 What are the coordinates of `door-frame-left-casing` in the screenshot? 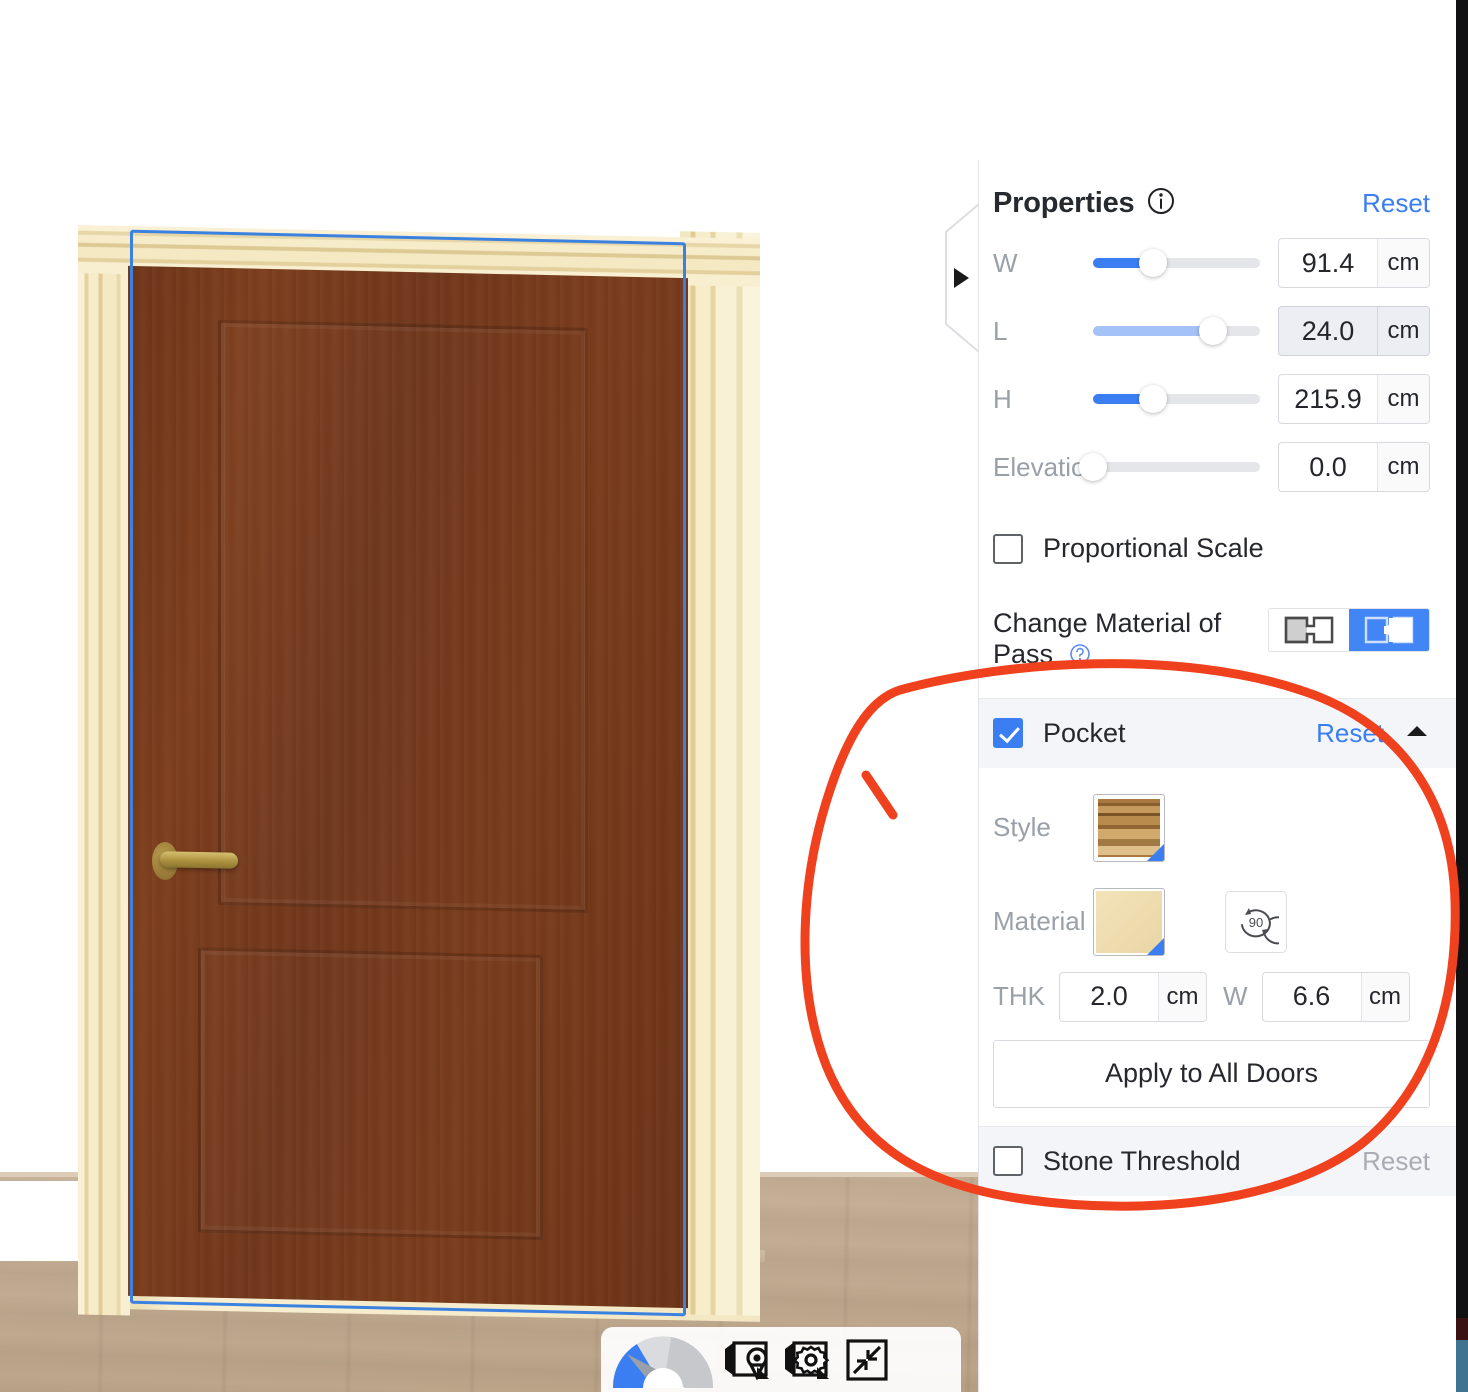 It's located at (104, 773).